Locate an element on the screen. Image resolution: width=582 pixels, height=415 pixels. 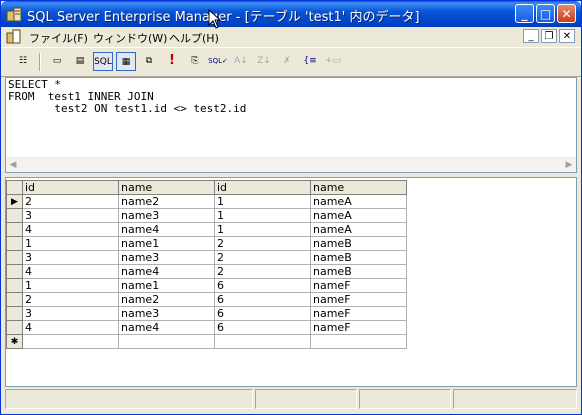
cancel-icon: ⎘ is located at coordinates (195, 61).